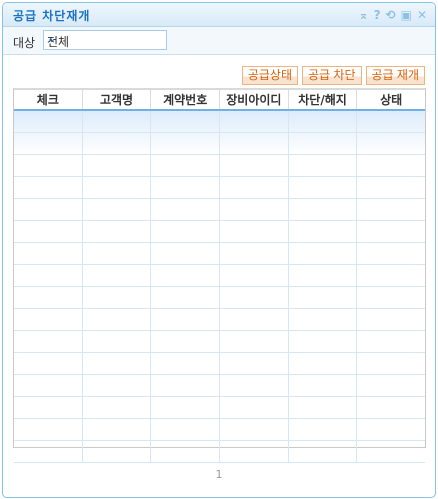  Describe the element at coordinates (406, 15) in the screenshot. I see `maximize-icon: ▣` at that location.